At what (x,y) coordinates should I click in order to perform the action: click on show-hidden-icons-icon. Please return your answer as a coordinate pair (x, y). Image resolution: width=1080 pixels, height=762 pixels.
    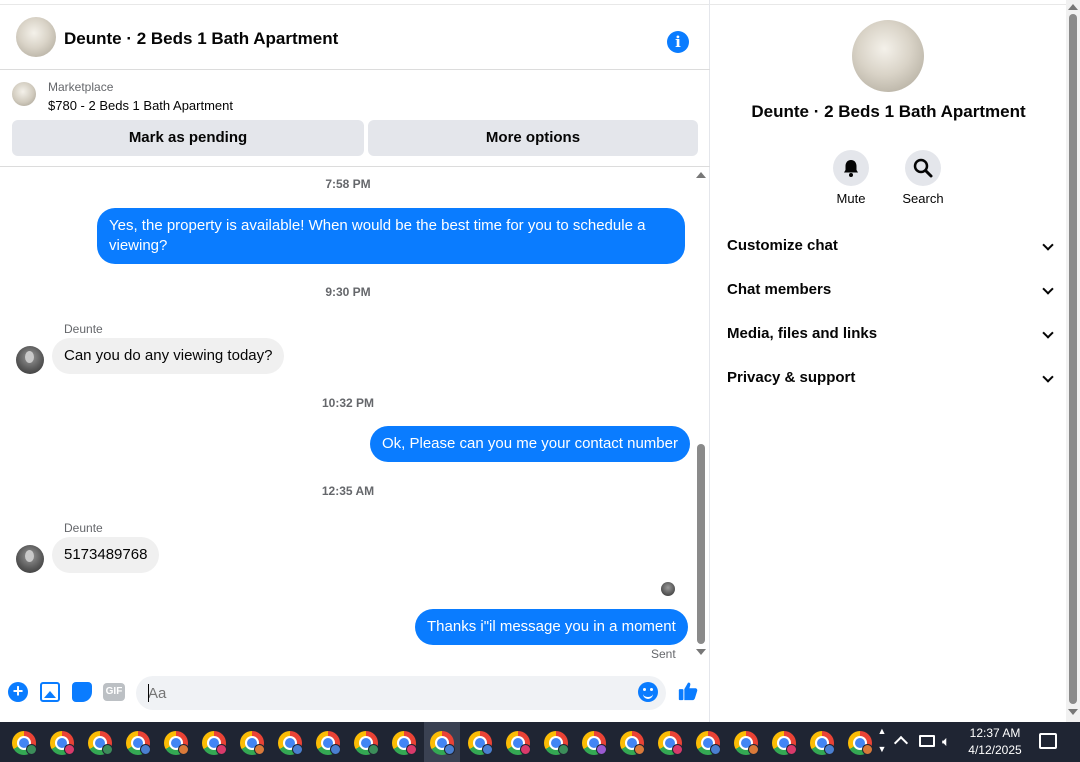
    Looking at the image, I should click on (901, 743).